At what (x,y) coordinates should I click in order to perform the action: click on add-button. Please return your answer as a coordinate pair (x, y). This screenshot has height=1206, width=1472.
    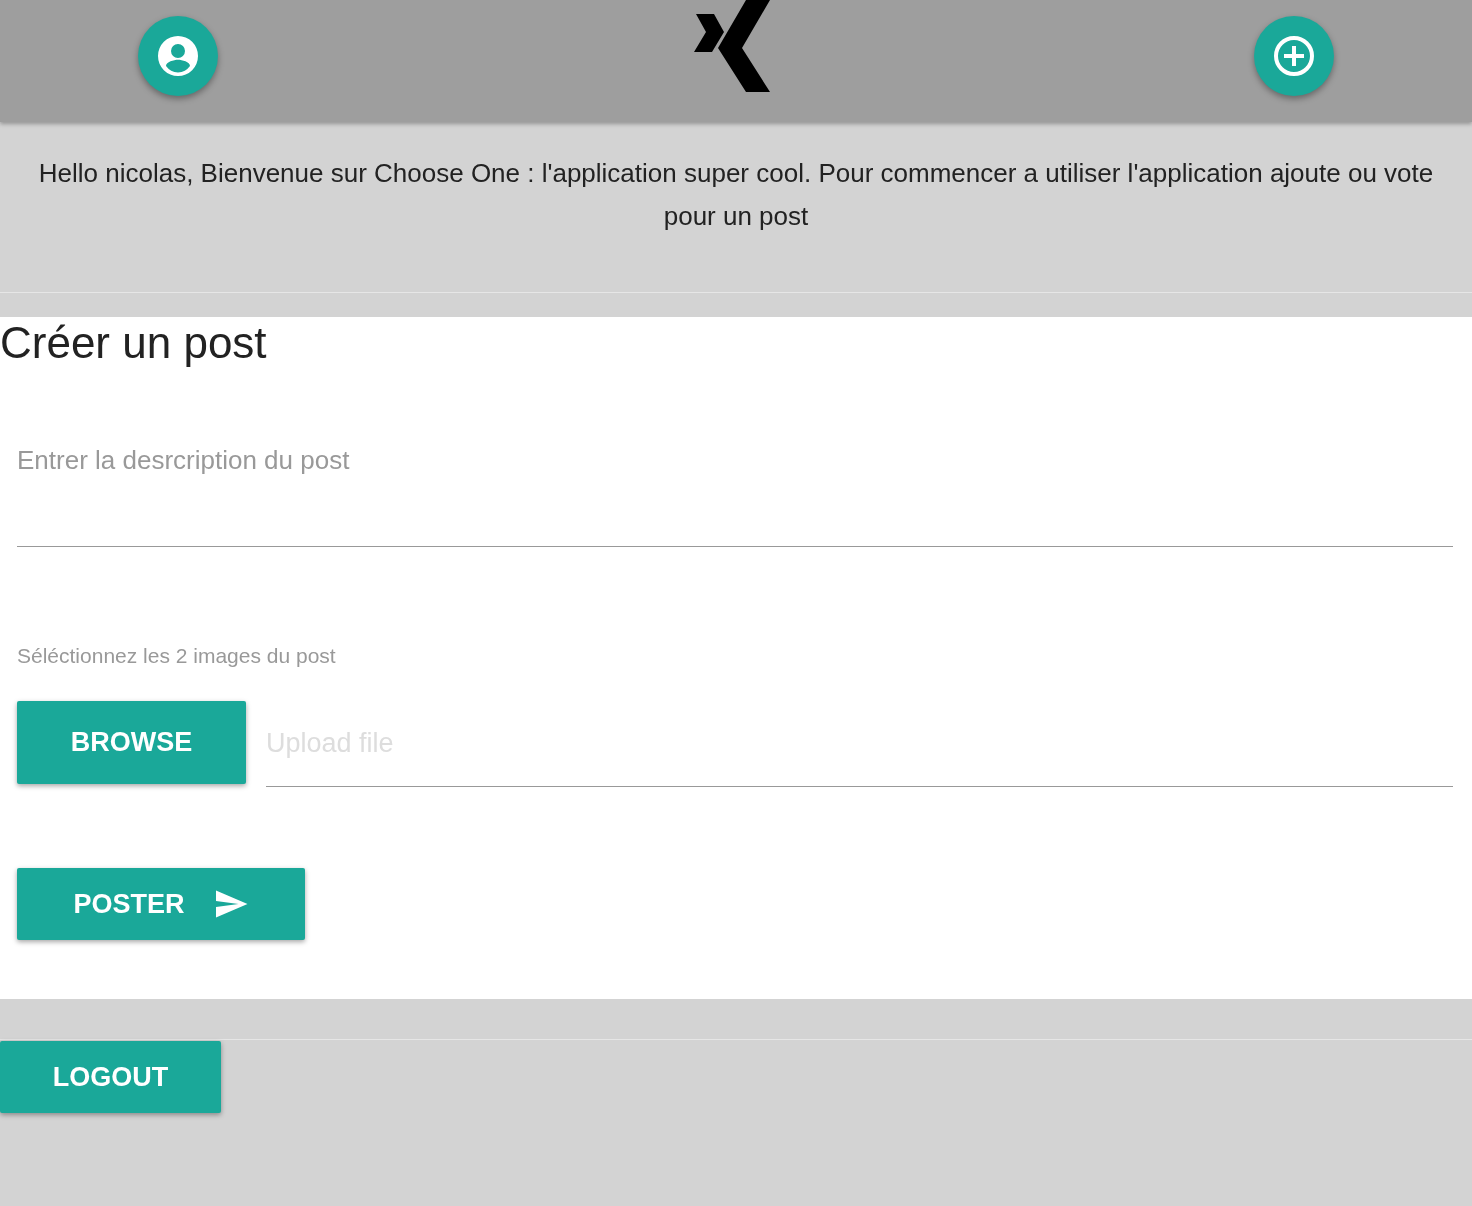
    Looking at the image, I should click on (1294, 56).